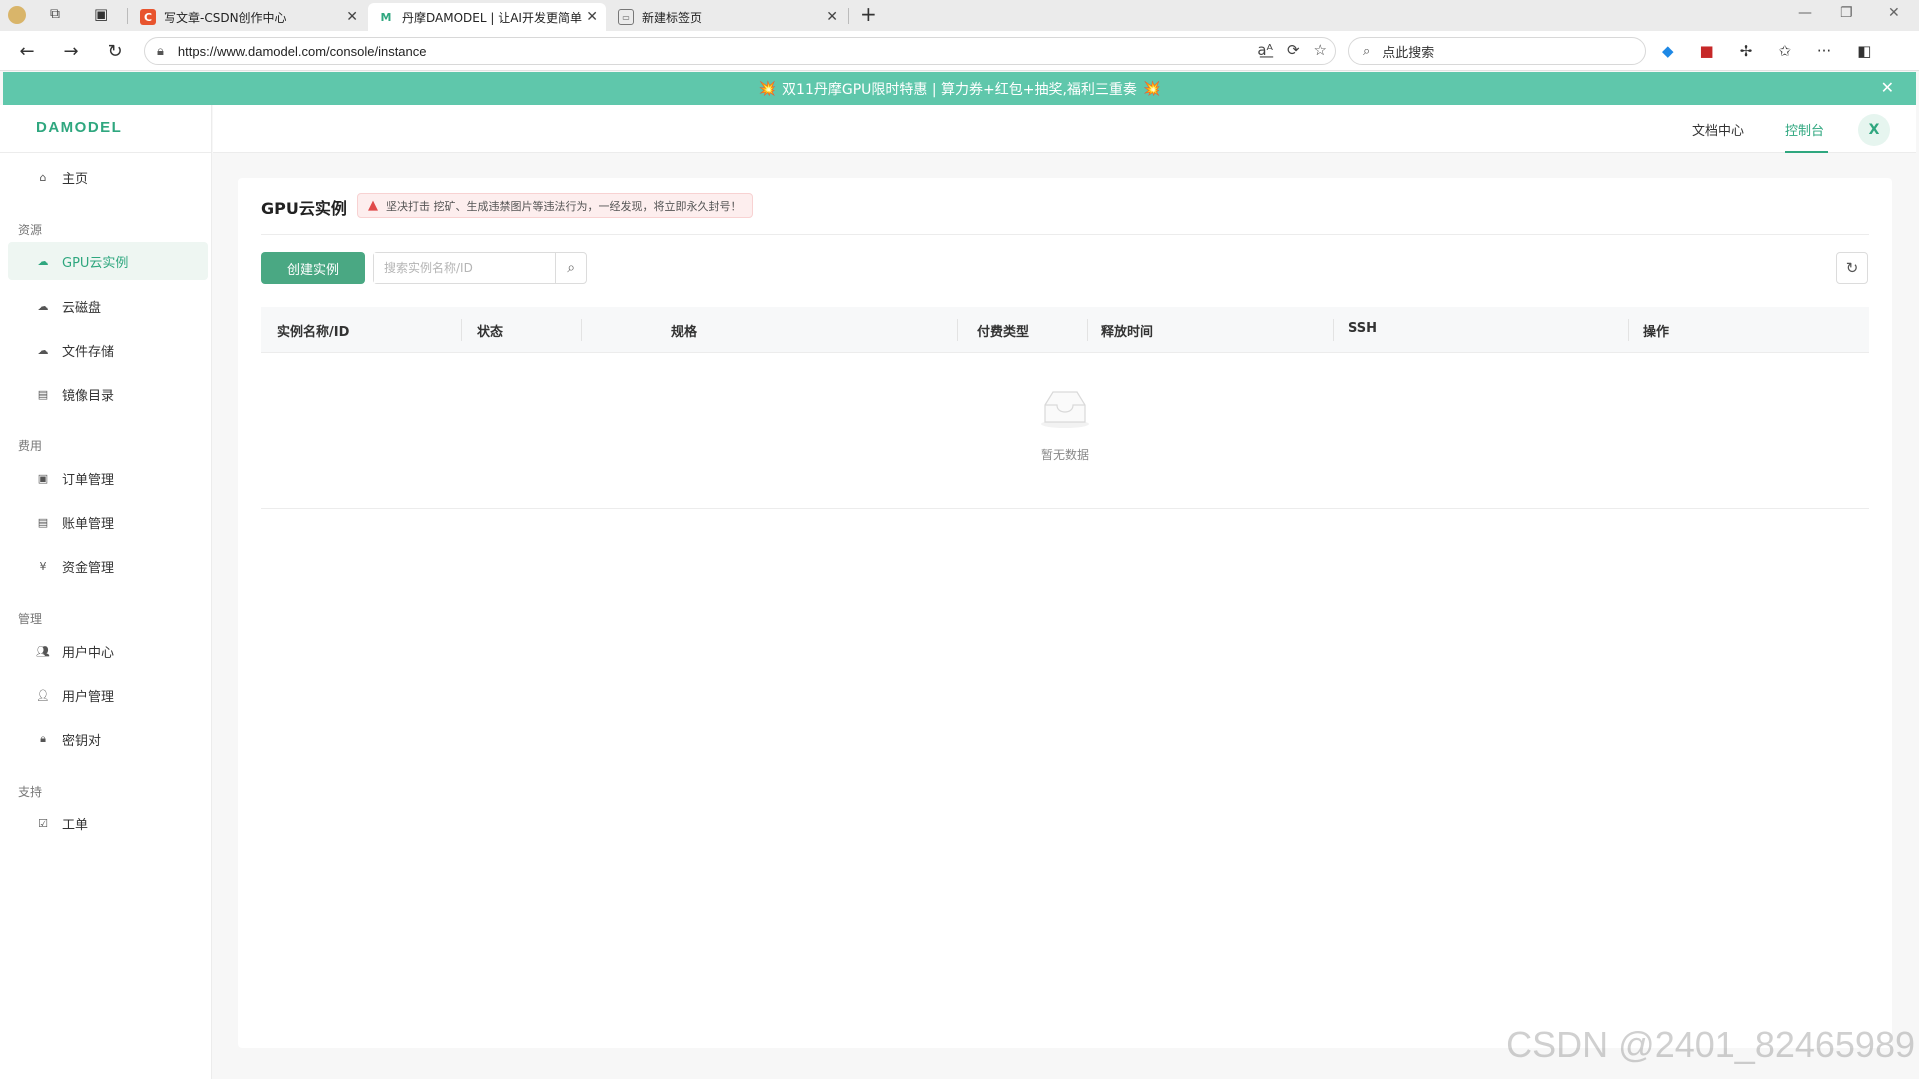 This screenshot has width=1919, height=1079. I want to click on warning-triangle-icon: ▲, so click(373, 205).